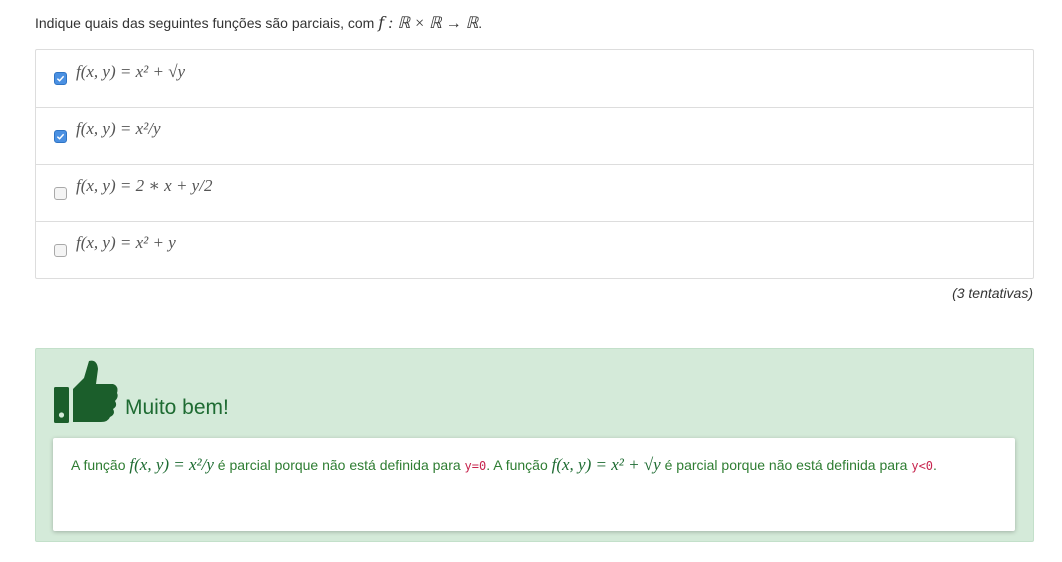  What do you see at coordinates (534, 192) in the screenshot?
I see `option-row: f(x, y) = 2 ∗ x + y/2` at bounding box center [534, 192].